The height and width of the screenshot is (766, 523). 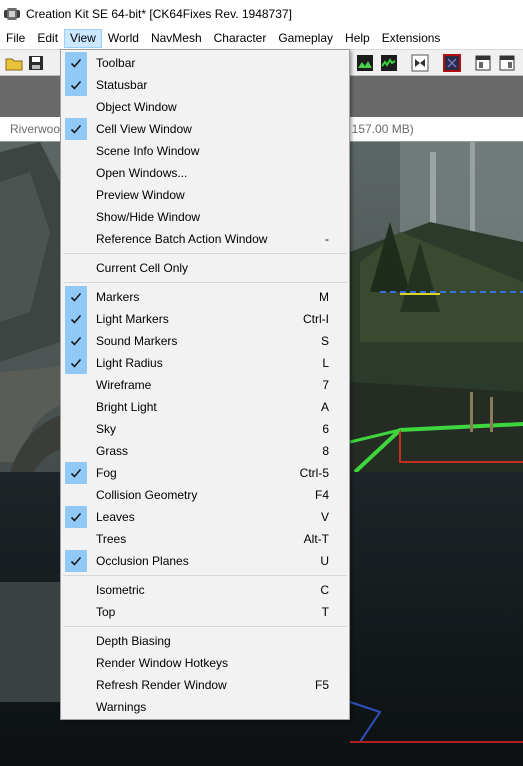 What do you see at coordinates (205, 319) in the screenshot?
I see `menu-item-light-markers: Light Markers Ctrl-I` at bounding box center [205, 319].